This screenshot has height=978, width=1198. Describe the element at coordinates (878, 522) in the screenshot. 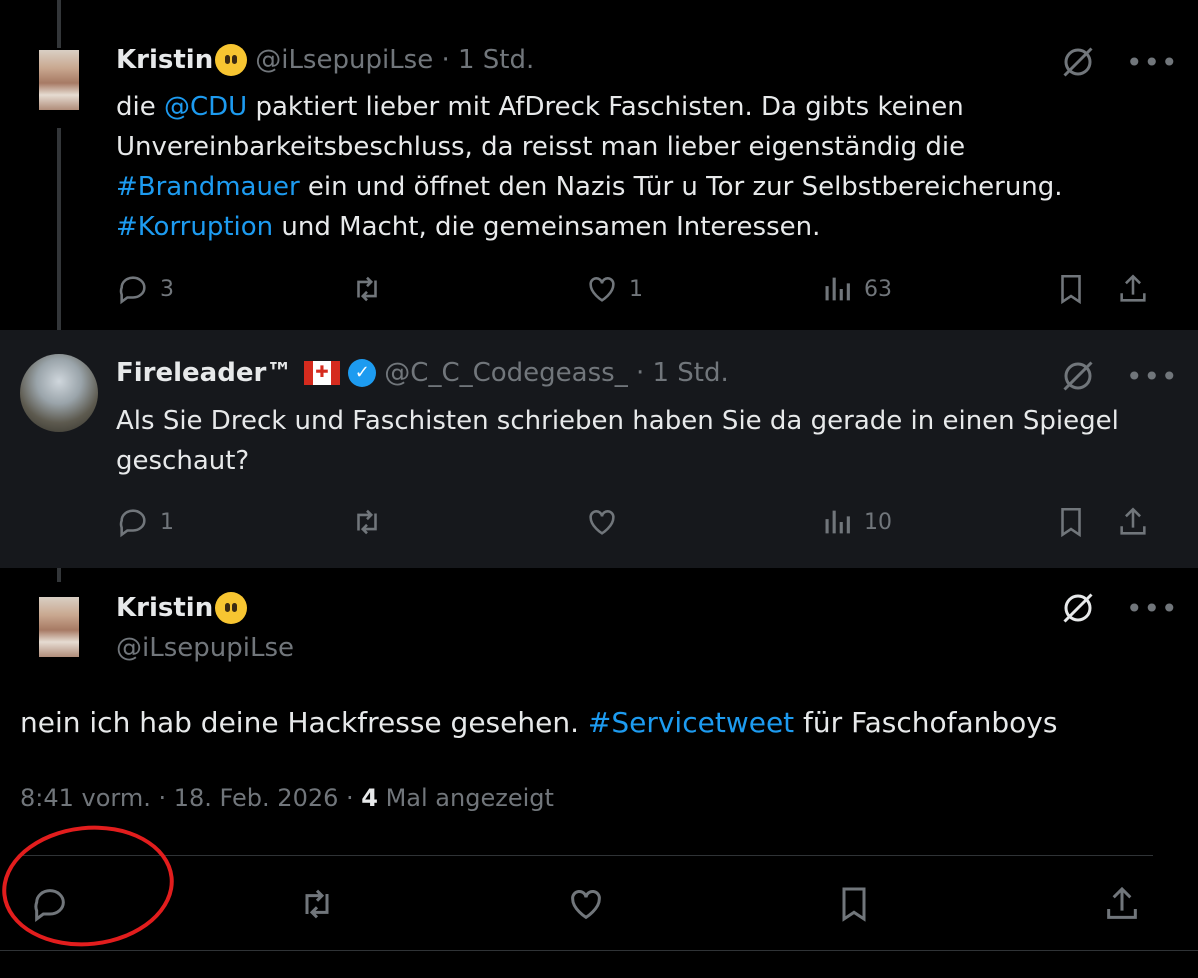

I see `views-count: 10` at that location.